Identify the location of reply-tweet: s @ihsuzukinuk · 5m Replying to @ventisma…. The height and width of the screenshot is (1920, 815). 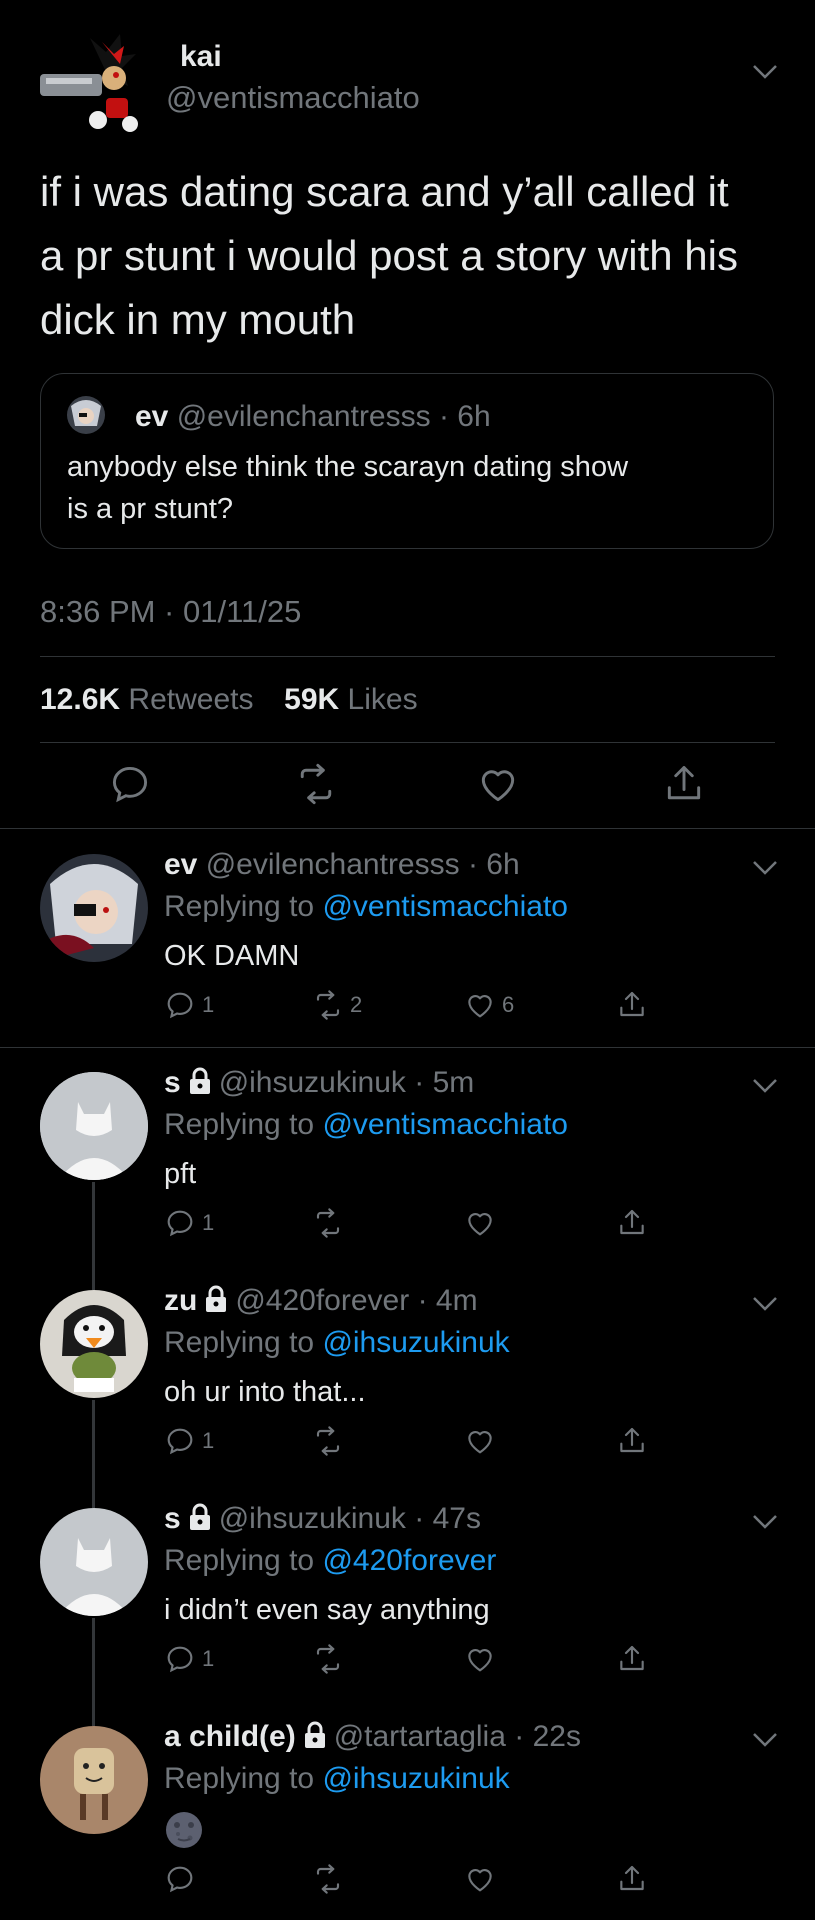
(407, 1166).